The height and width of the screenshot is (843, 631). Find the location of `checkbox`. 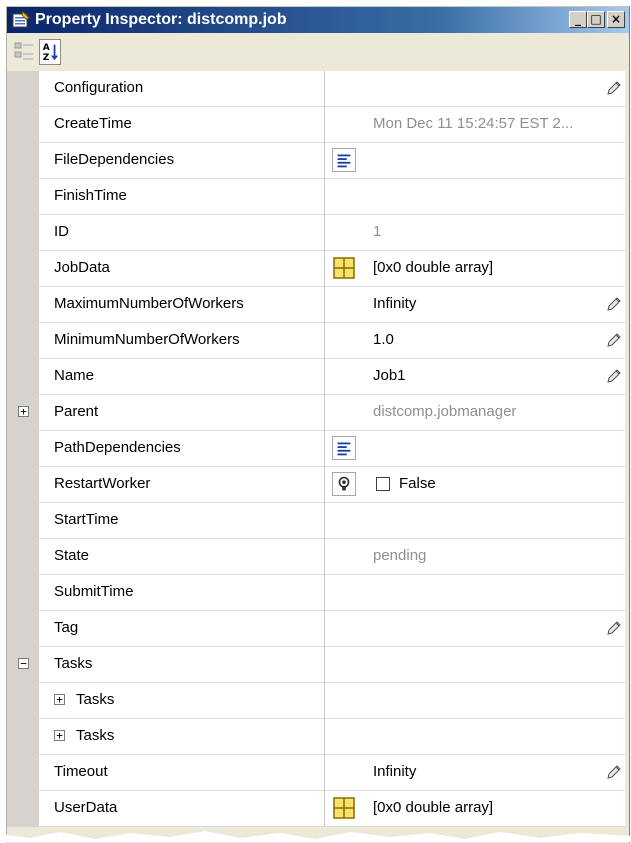

checkbox is located at coordinates (383, 484).